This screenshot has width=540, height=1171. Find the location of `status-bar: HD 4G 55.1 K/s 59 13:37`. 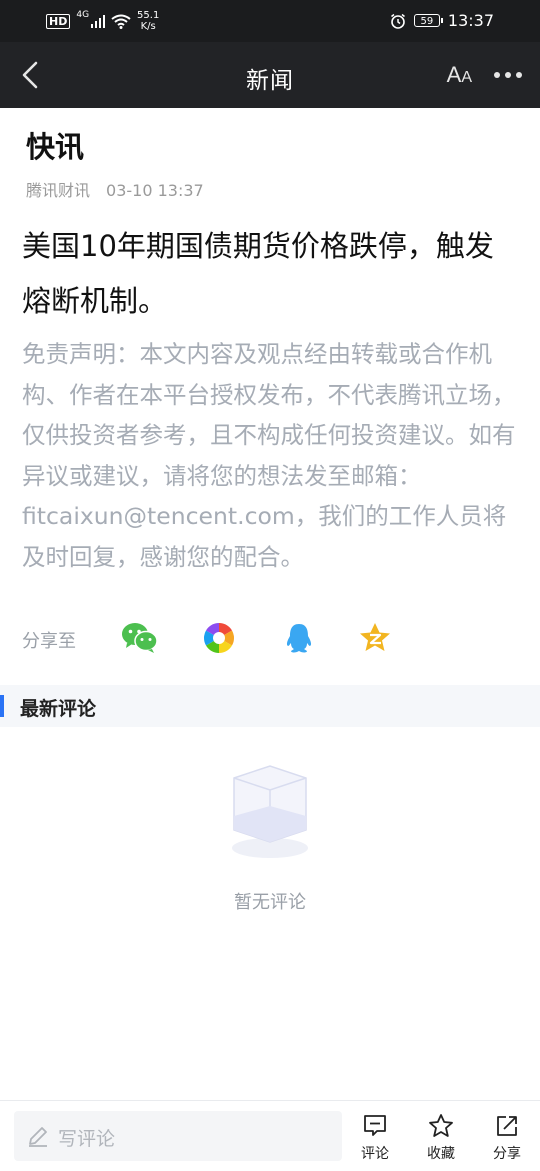

status-bar: HD 4G 55.1 K/s 59 13:37 is located at coordinates (270, 21).